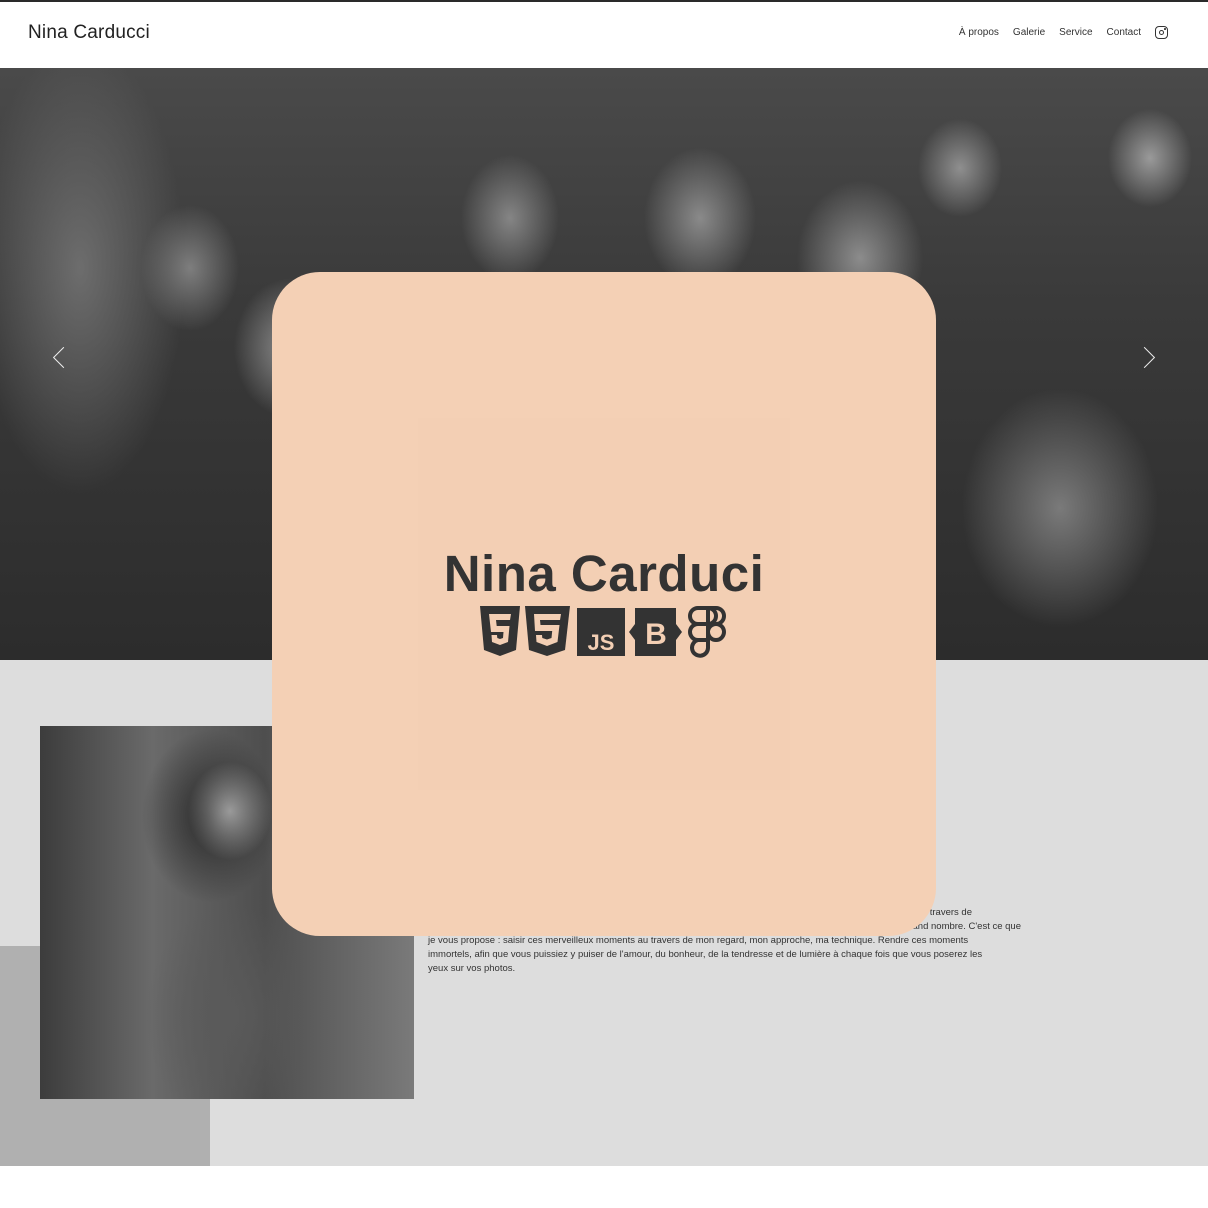 This screenshot has height=1208, width=1208. I want to click on html5-icon, so click(500, 631).